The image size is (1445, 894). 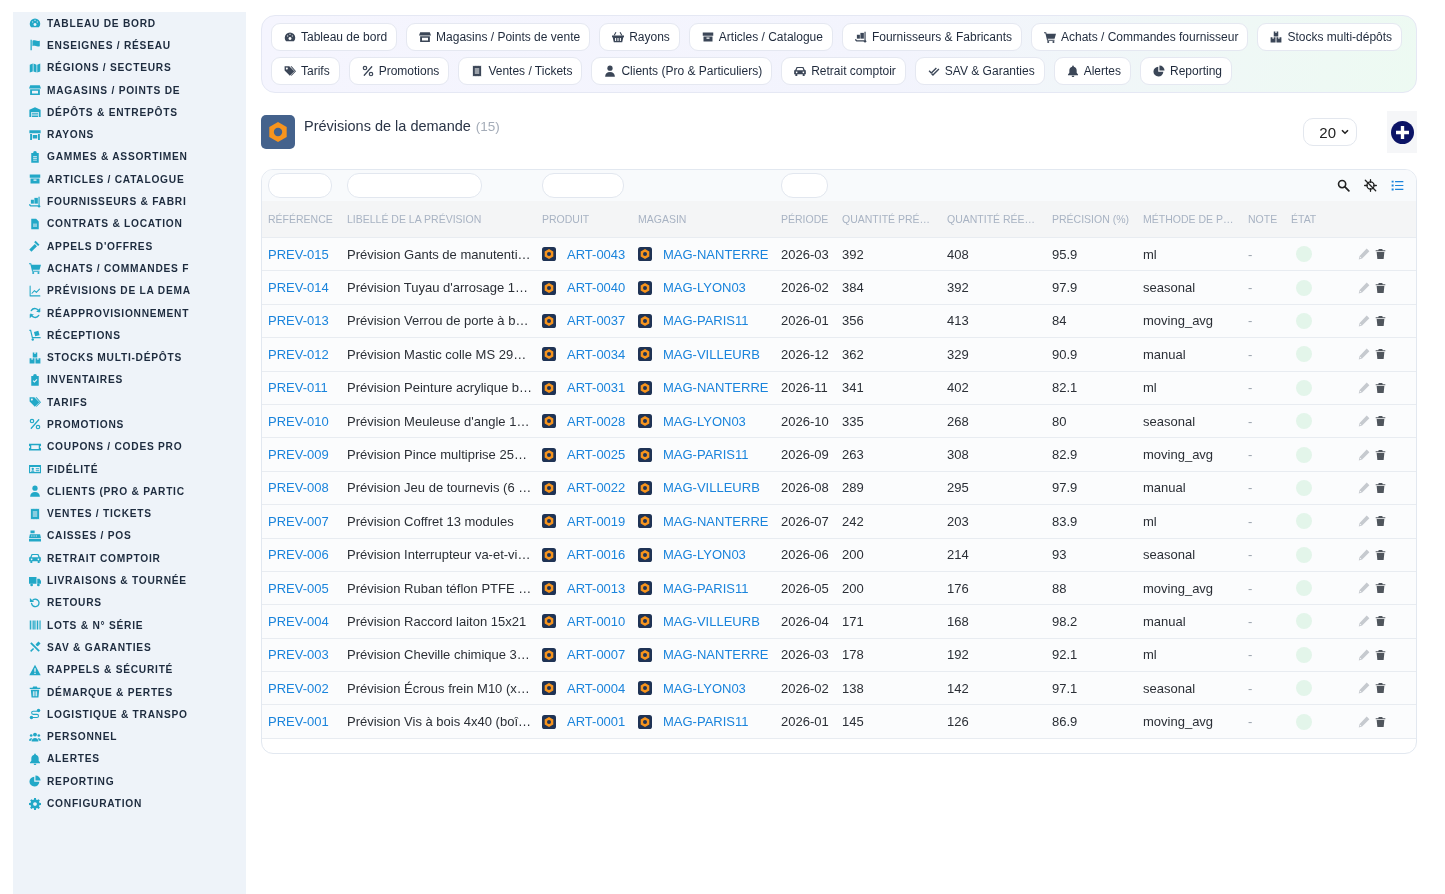 What do you see at coordinates (498, 37) in the screenshot?
I see `nav-tab: Magasins / Points de vente` at bounding box center [498, 37].